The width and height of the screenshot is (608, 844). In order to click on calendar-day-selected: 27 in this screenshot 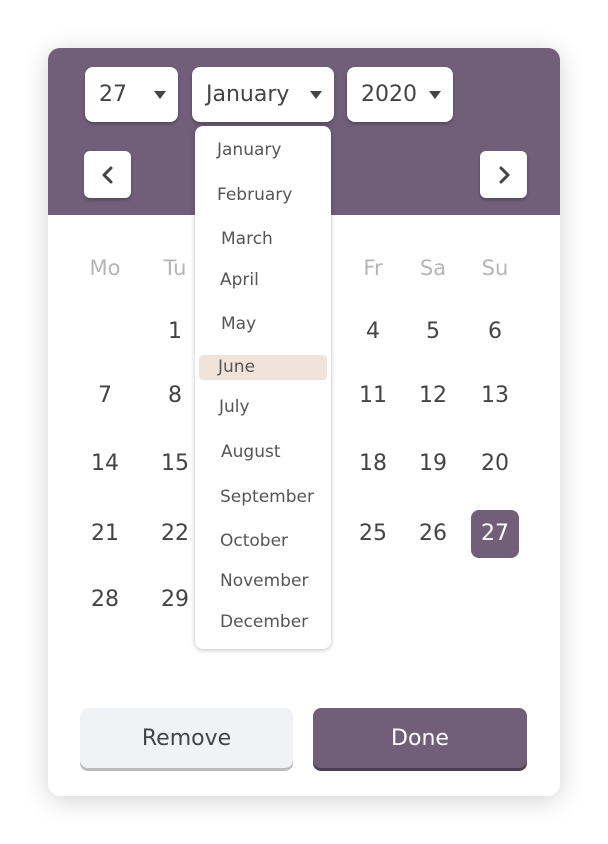, I will do `click(495, 534)`.